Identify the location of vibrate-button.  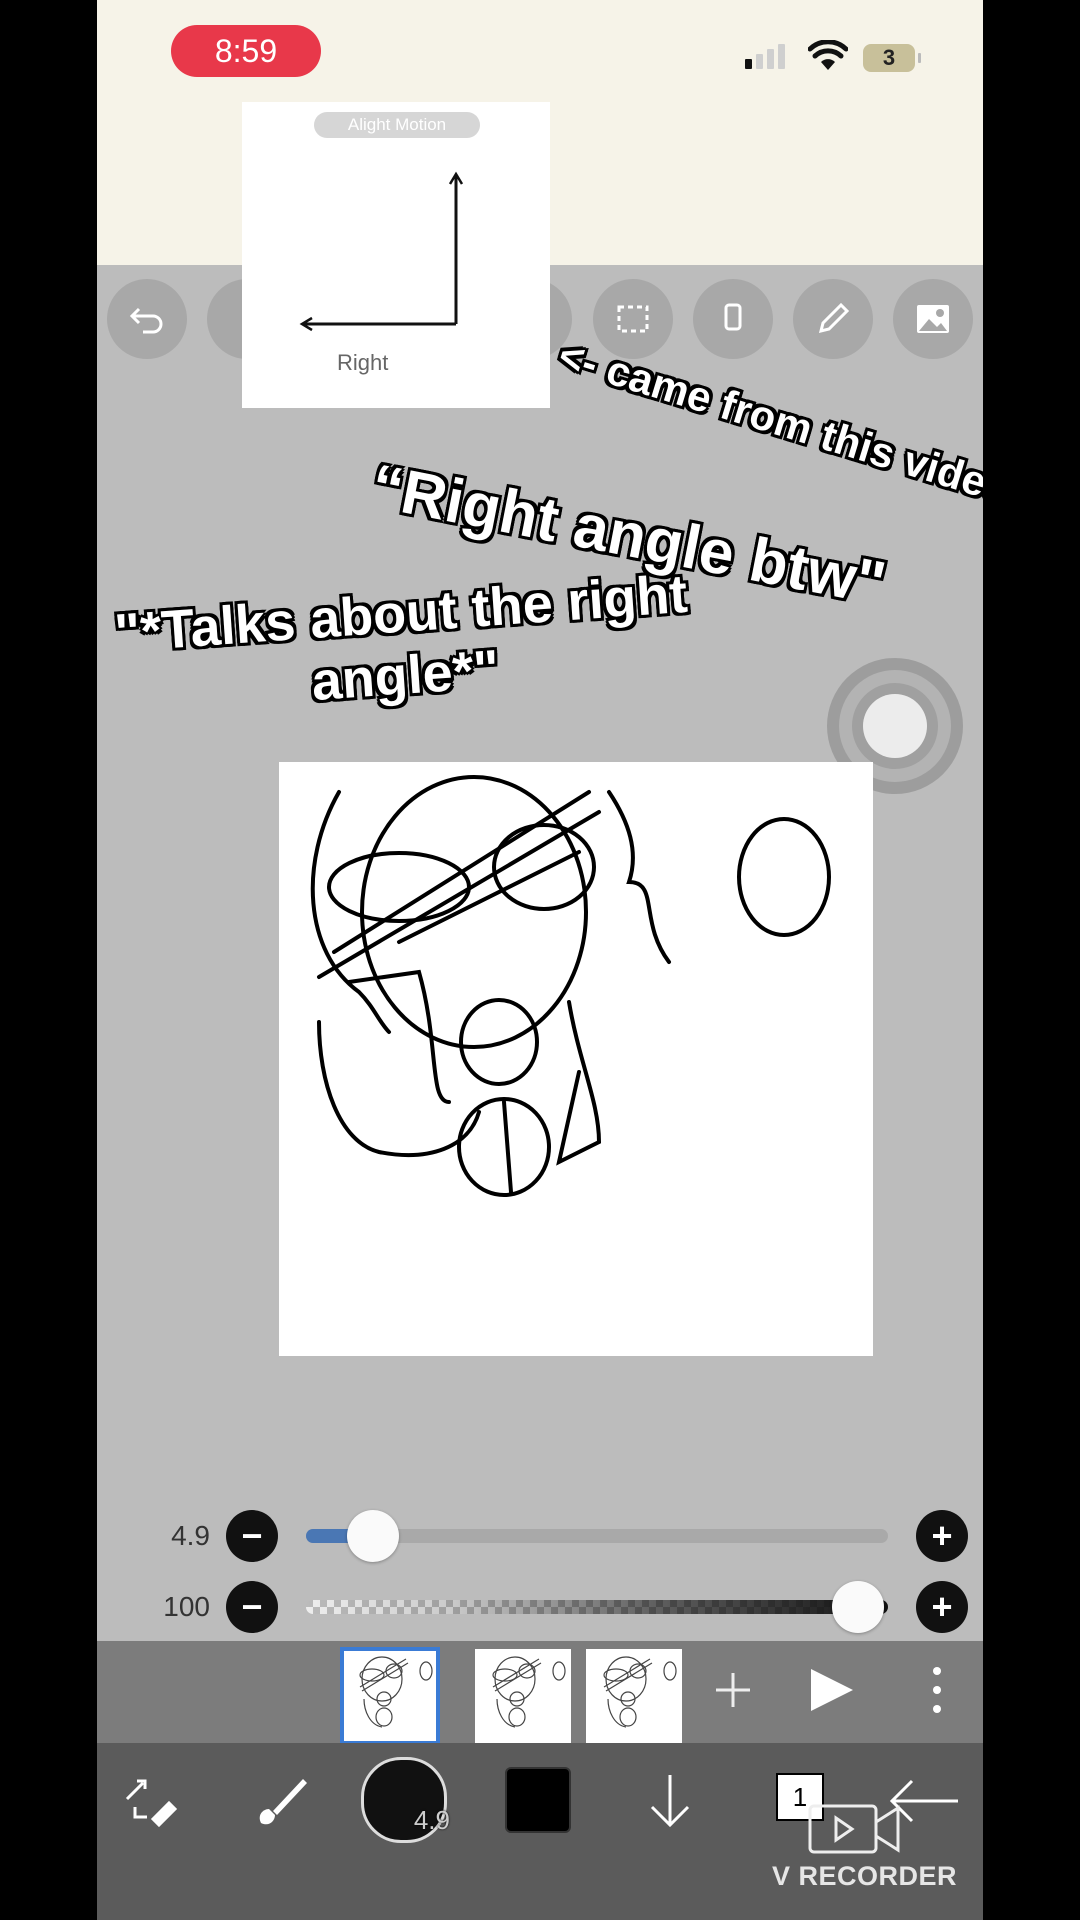
(733, 319).